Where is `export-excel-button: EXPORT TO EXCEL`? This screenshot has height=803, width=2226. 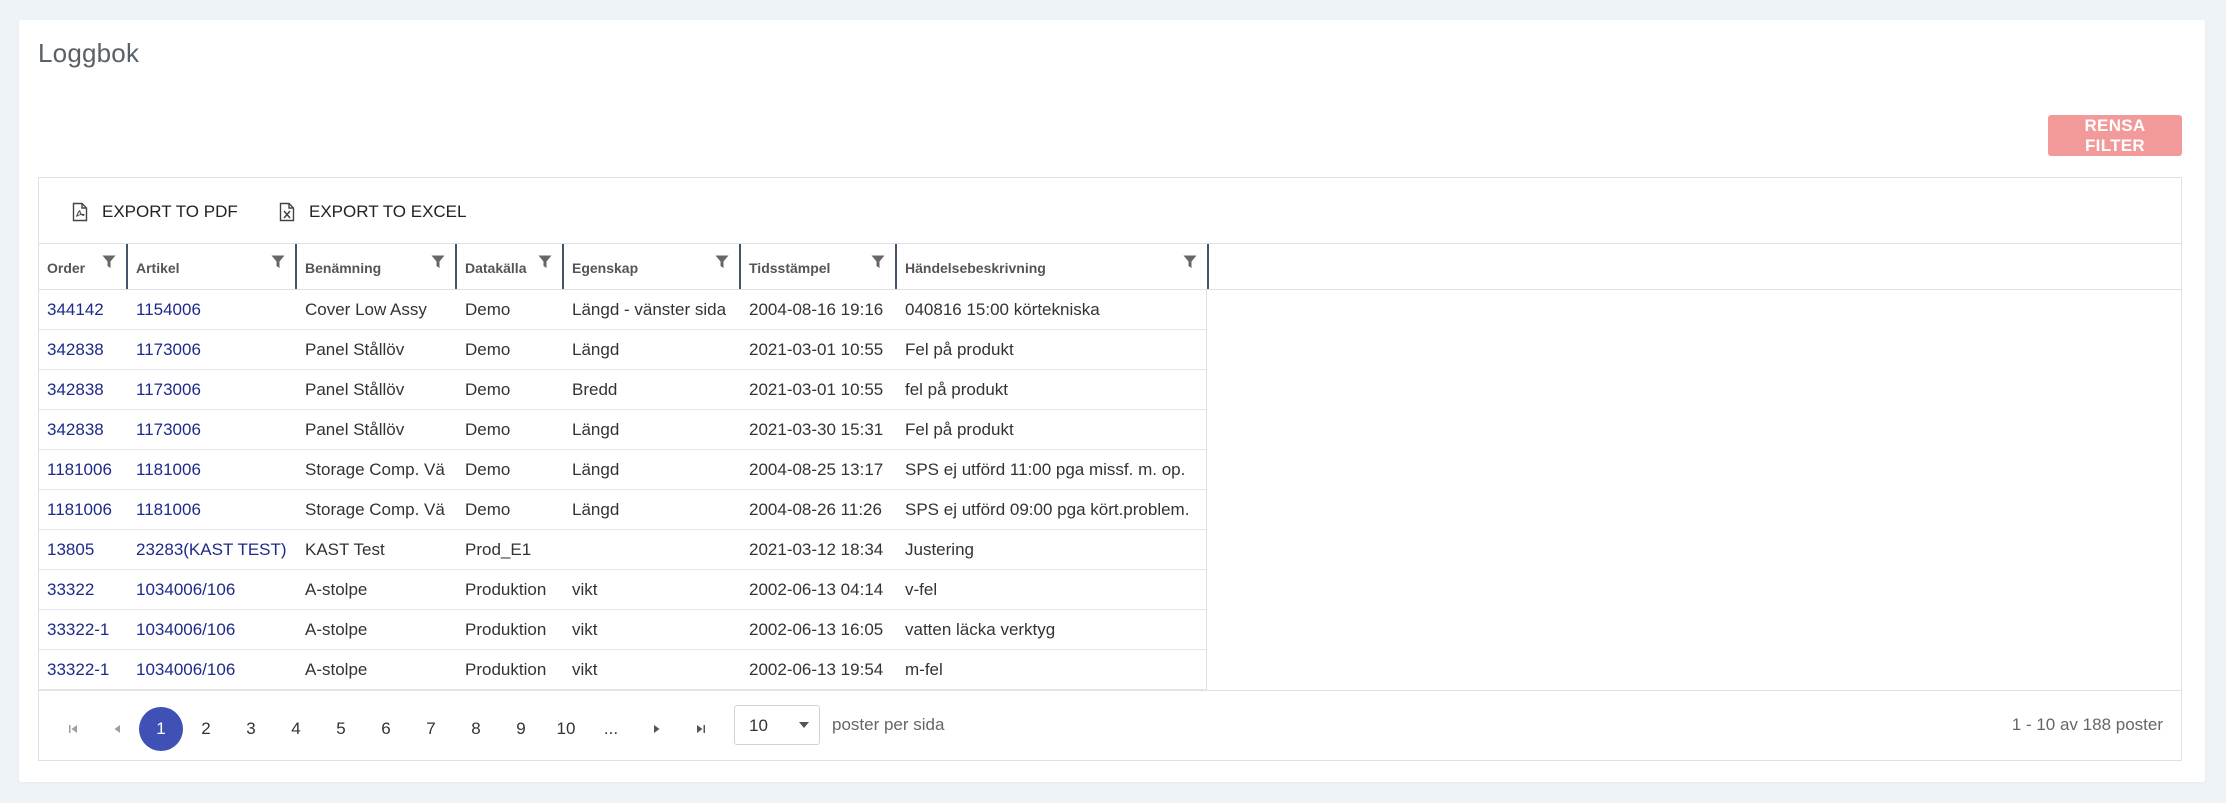
export-excel-button: EXPORT TO EXCEL is located at coordinates (372, 212).